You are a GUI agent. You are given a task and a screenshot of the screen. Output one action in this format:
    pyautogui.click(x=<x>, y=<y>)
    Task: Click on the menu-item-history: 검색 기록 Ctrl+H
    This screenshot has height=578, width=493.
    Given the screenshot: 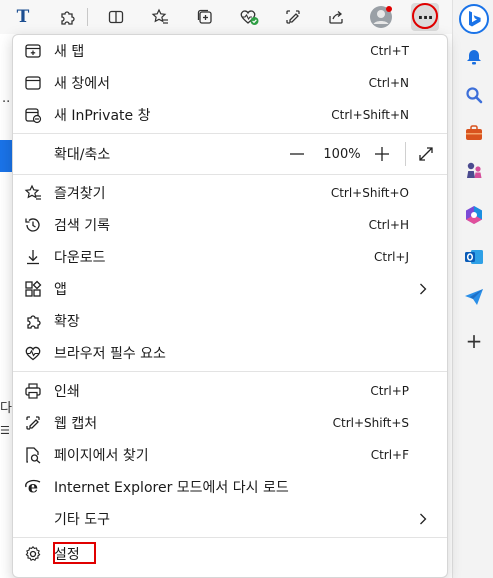 What is the action you would take?
    pyautogui.click(x=230, y=225)
    